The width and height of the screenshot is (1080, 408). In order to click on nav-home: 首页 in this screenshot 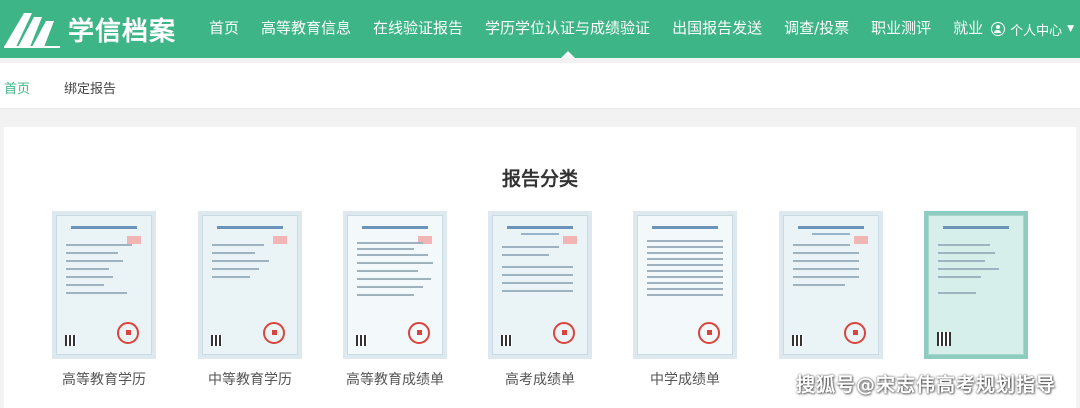, I will do `click(224, 29)`.